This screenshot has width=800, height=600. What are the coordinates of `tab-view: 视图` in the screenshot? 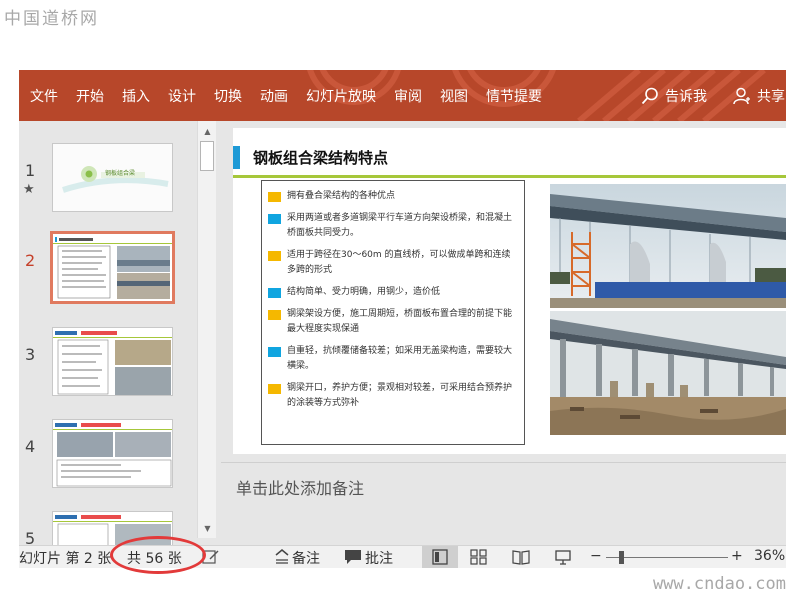 It's located at (454, 96).